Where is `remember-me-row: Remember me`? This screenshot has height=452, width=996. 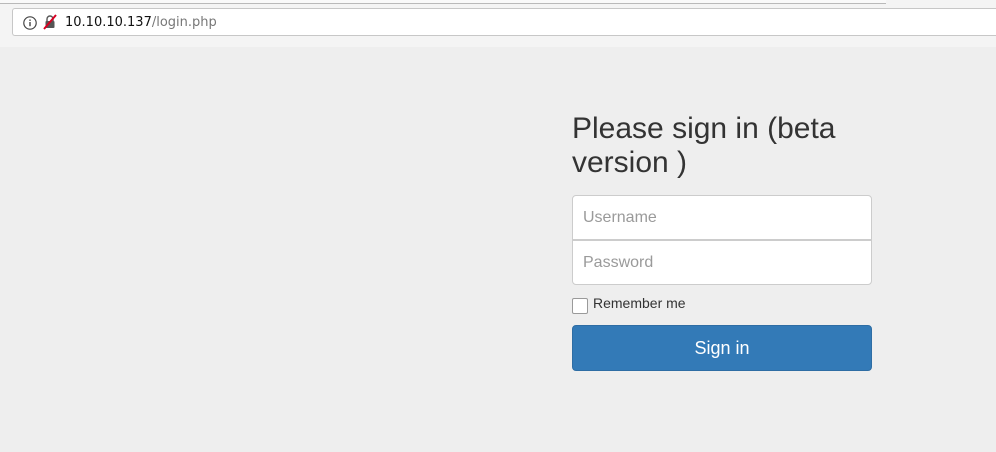
remember-me-row: Remember me is located at coordinates (629, 304).